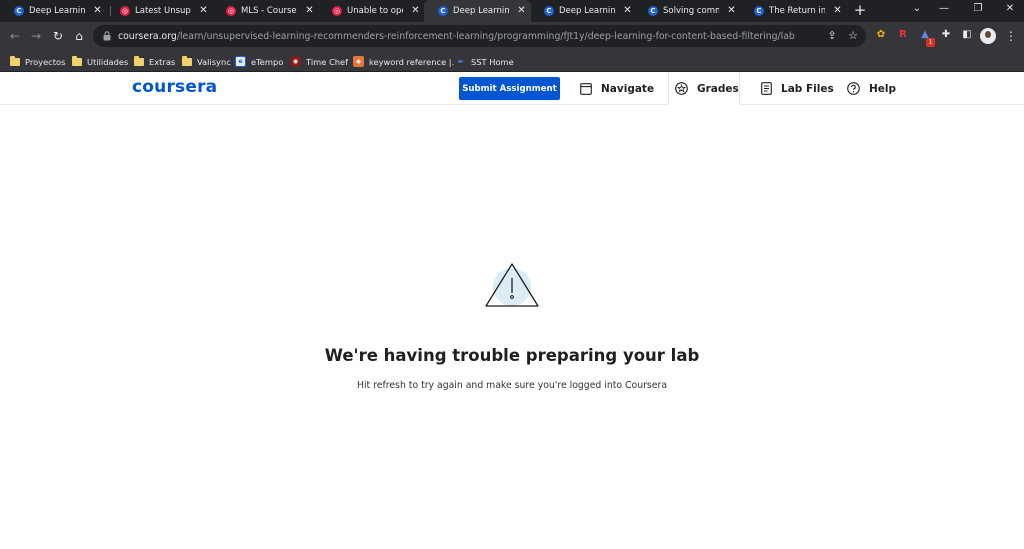 The width and height of the screenshot is (1024, 549). What do you see at coordinates (162, 61) in the screenshot?
I see `bookmark-label: Extras` at bounding box center [162, 61].